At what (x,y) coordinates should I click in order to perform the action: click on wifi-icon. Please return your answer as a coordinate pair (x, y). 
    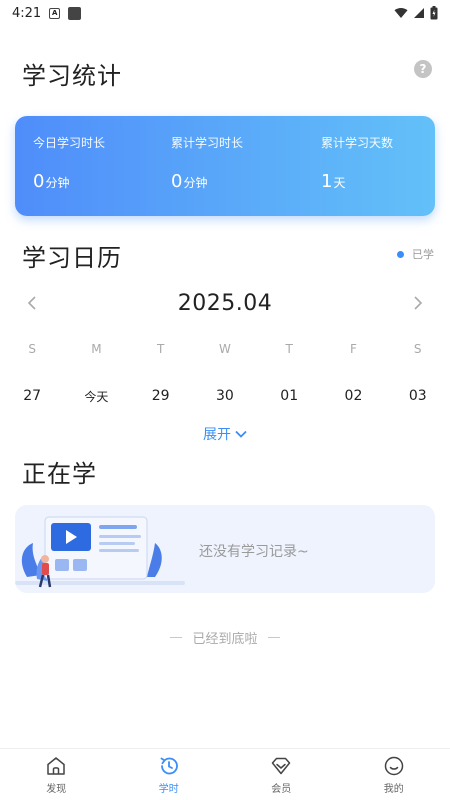
    Looking at the image, I should click on (401, 12).